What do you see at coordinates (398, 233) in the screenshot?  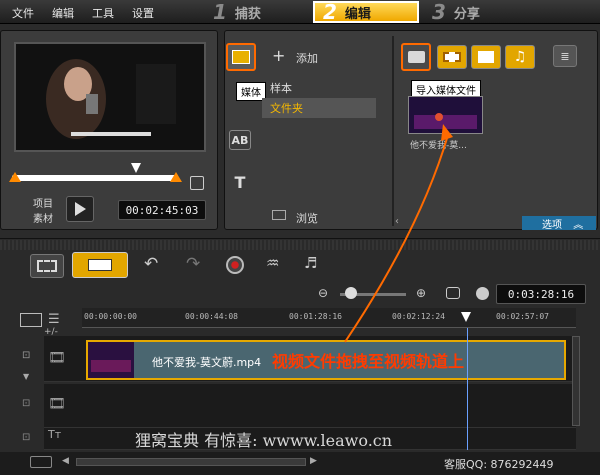 I see `drag-arrow` at bounding box center [398, 233].